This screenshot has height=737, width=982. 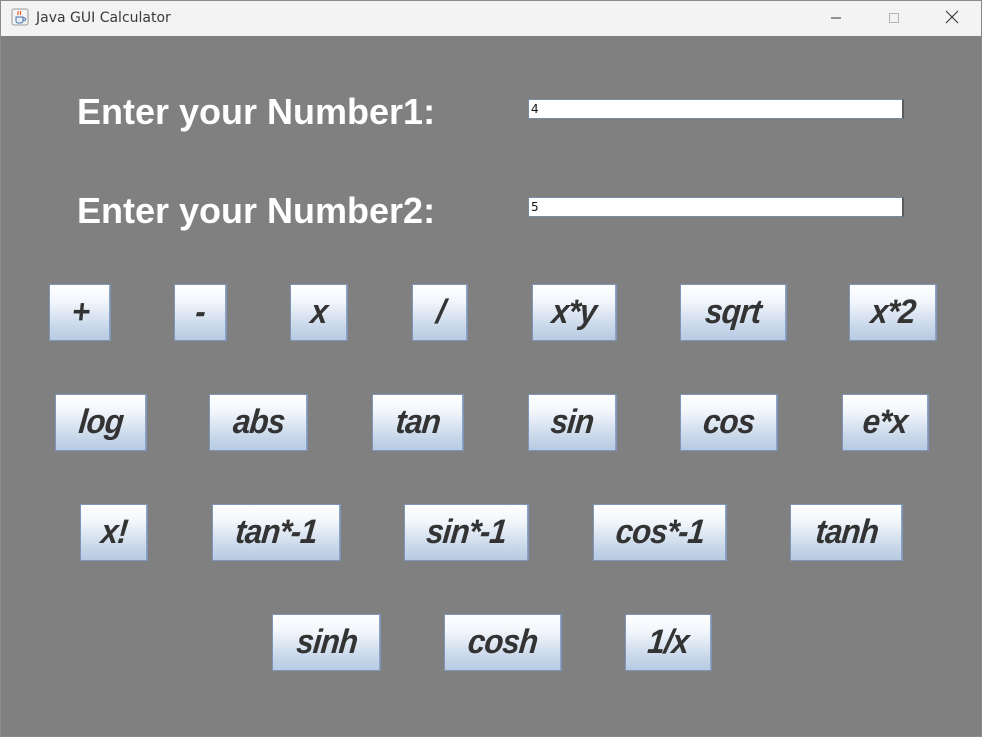 What do you see at coordinates (276, 532) in the screenshot?
I see `arctan-button: tan*-1` at bounding box center [276, 532].